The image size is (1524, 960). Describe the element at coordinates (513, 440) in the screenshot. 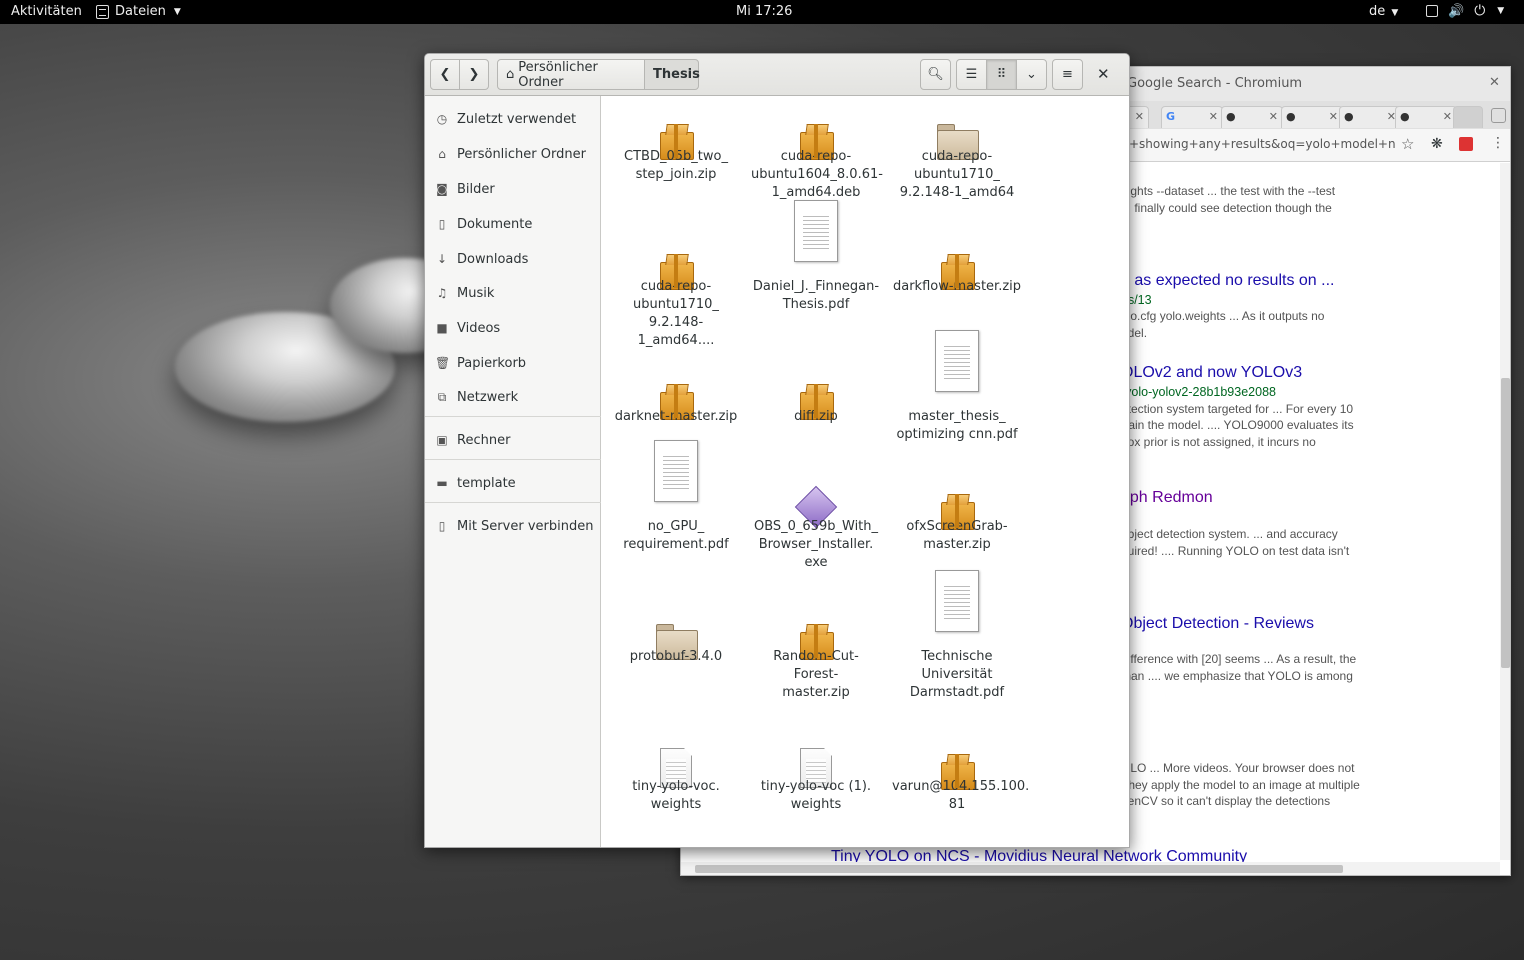

I see `sidebar-item-computer: ▣ Rechner` at that location.